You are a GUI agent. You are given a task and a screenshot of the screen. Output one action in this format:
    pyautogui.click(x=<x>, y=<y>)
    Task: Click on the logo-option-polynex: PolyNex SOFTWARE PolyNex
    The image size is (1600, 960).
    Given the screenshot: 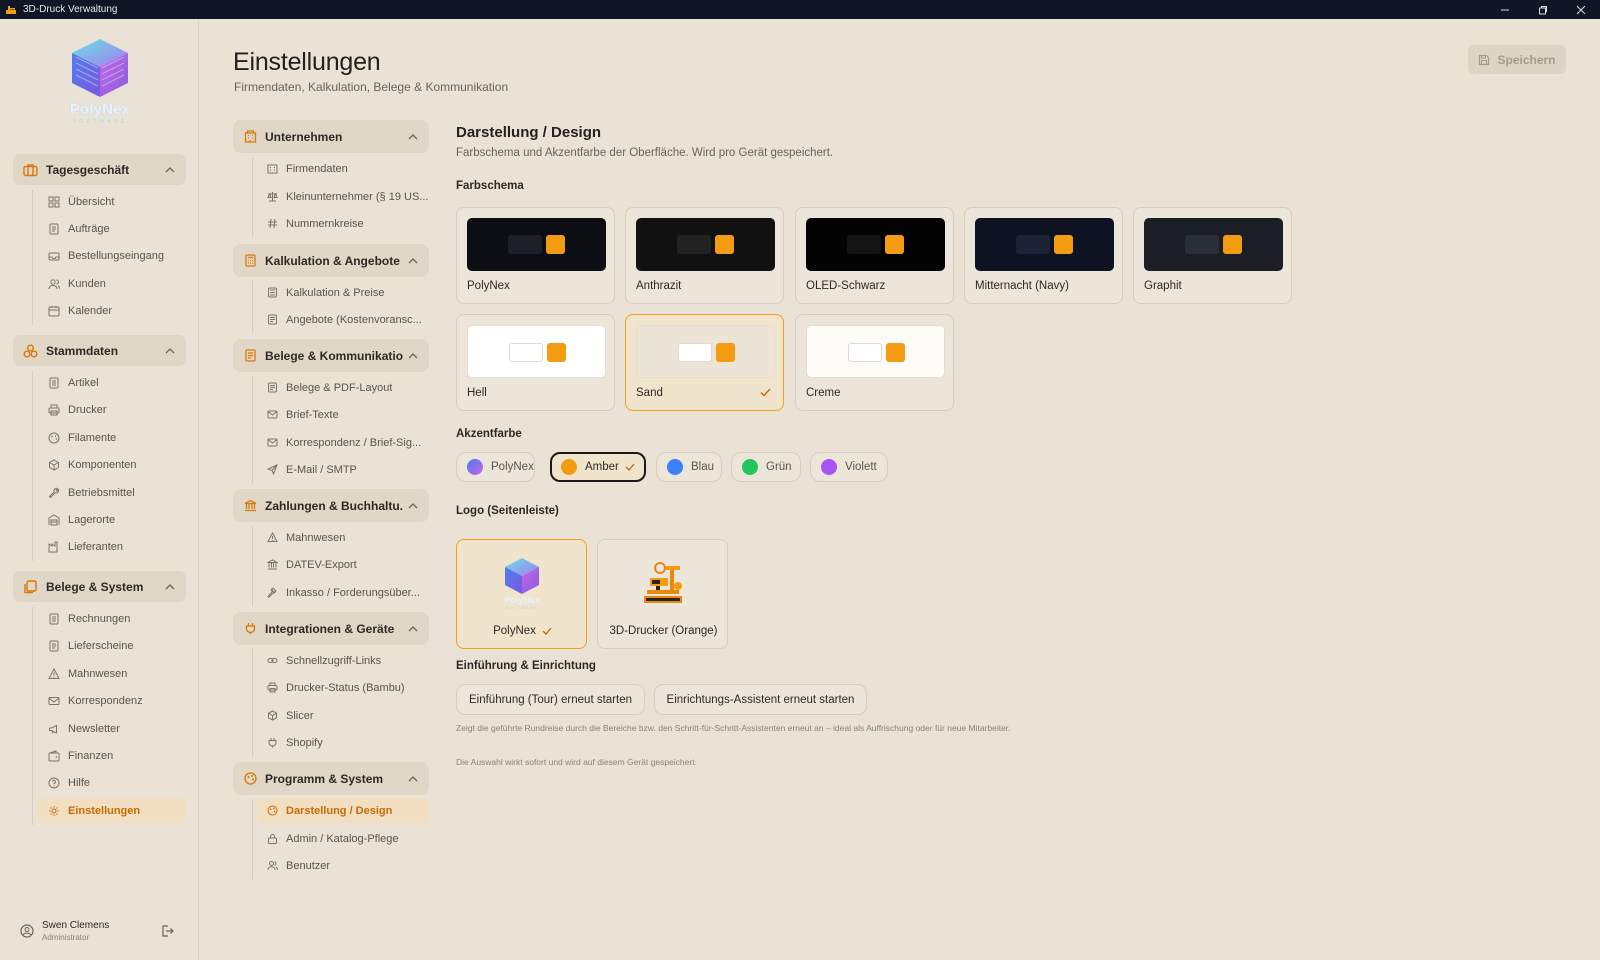 What is the action you would take?
    pyautogui.click(x=521, y=594)
    